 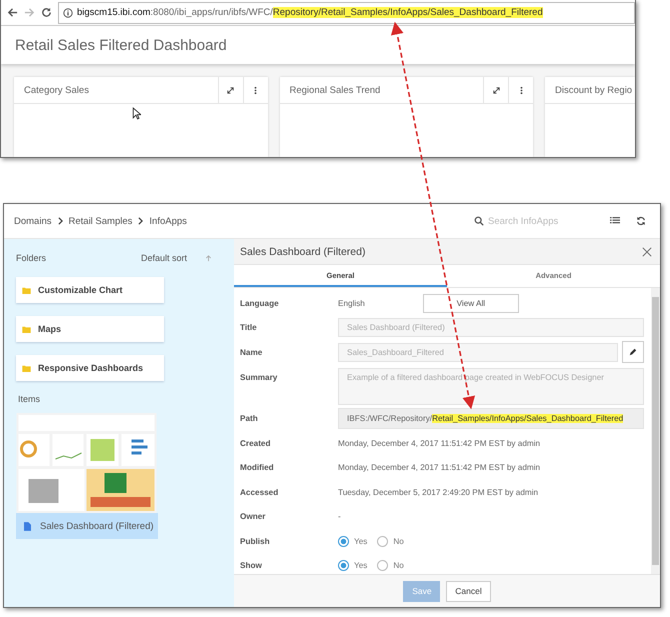 I want to click on view-all-button: View All, so click(x=470, y=303).